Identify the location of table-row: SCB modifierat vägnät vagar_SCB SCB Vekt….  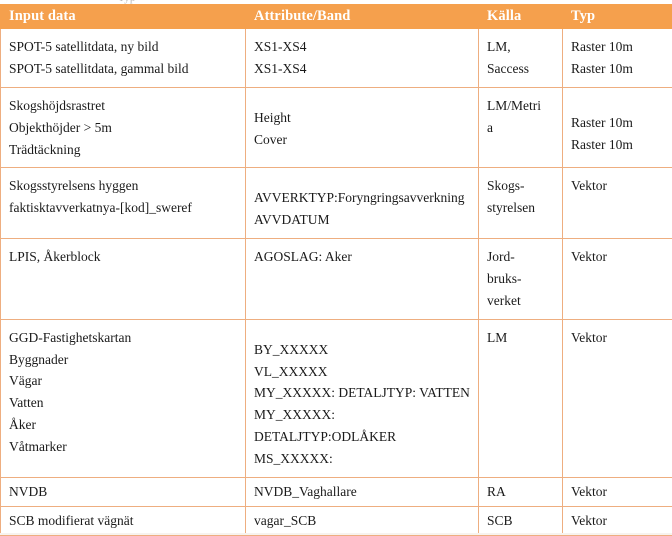
(336, 521).